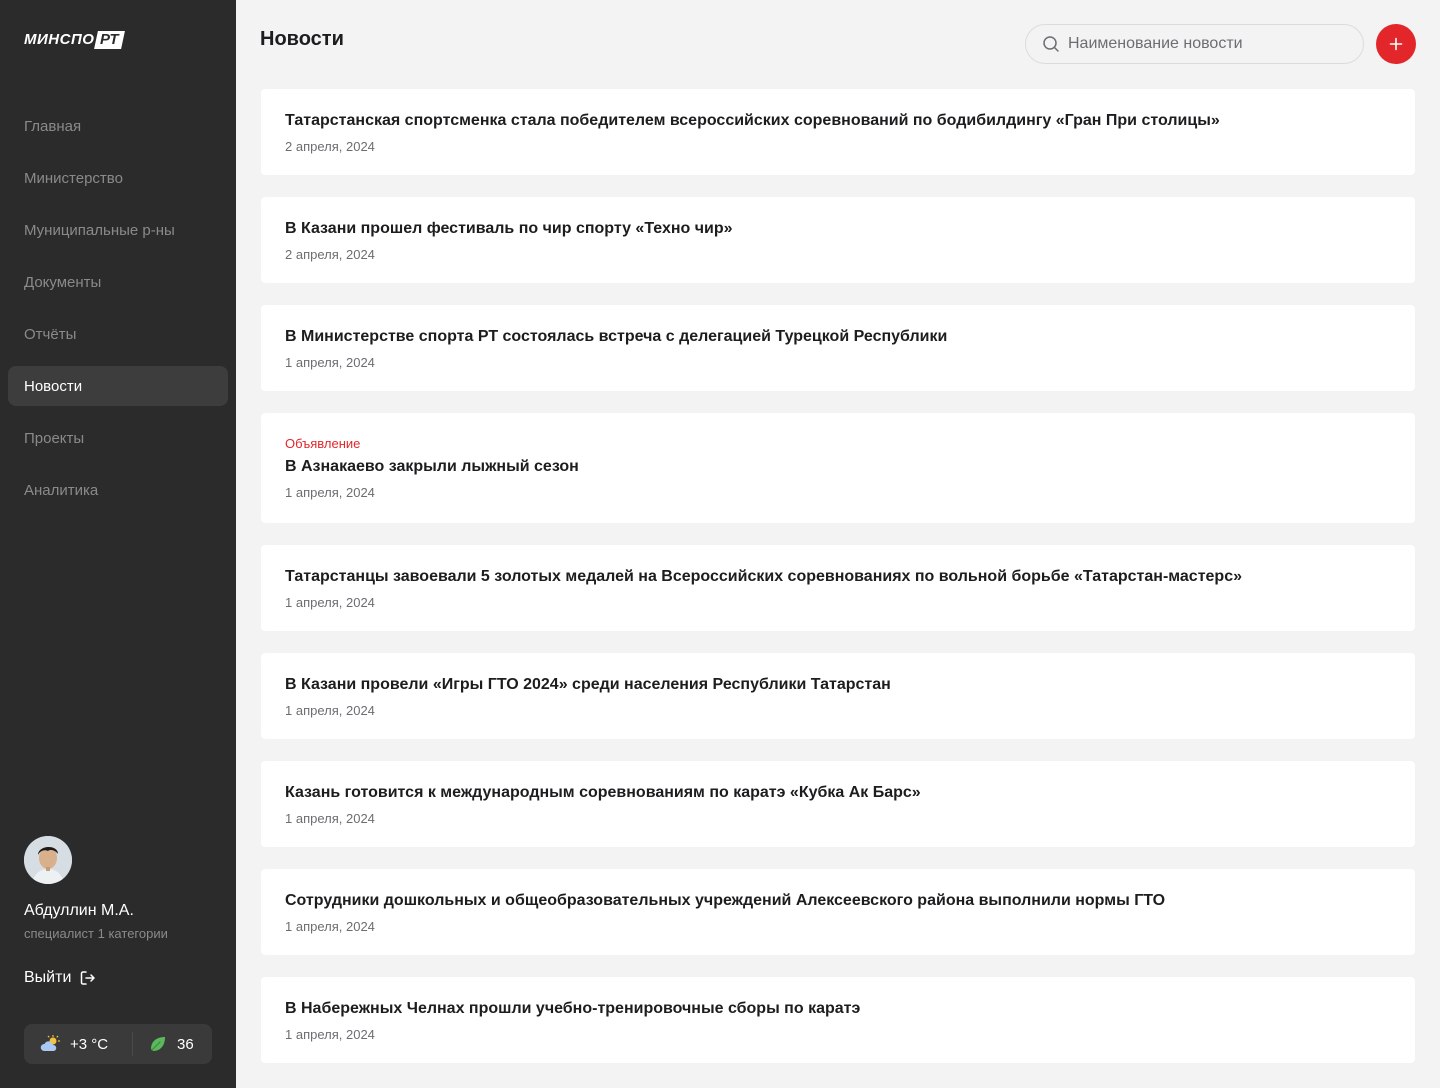  I want to click on sidebar-item-label: Новости, so click(53, 386).